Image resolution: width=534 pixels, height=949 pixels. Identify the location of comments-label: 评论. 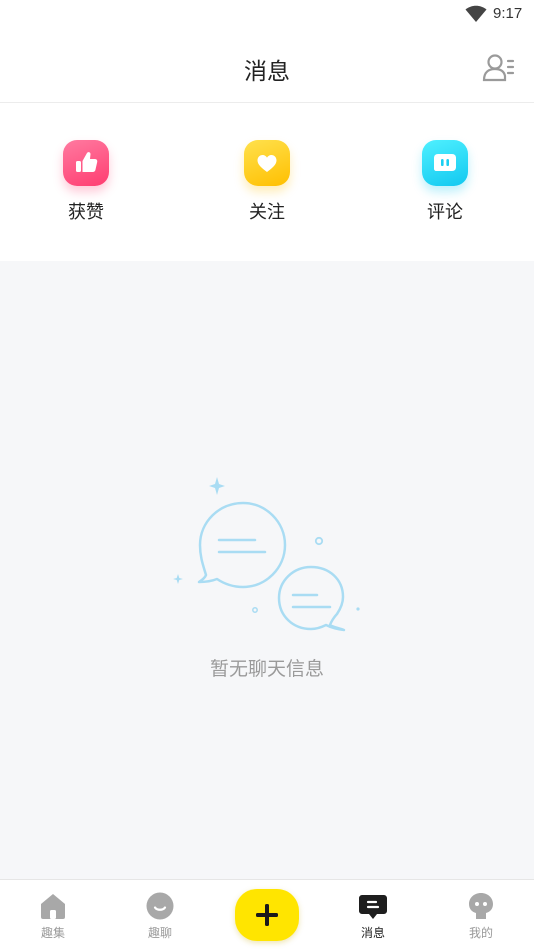
(445, 212).